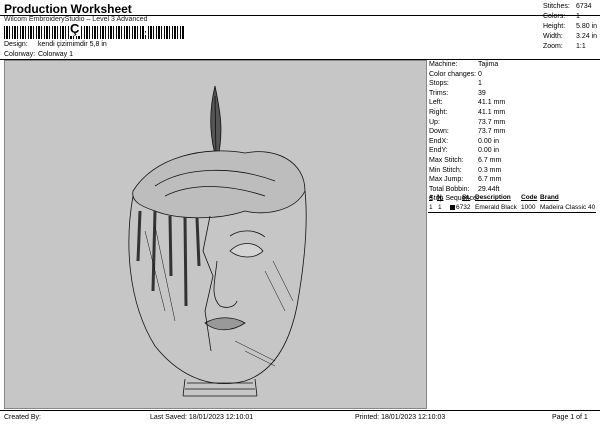 This screenshot has height=424, width=600. What do you see at coordinates (553, 36) in the screenshot?
I see `stat-label: Width:` at bounding box center [553, 36].